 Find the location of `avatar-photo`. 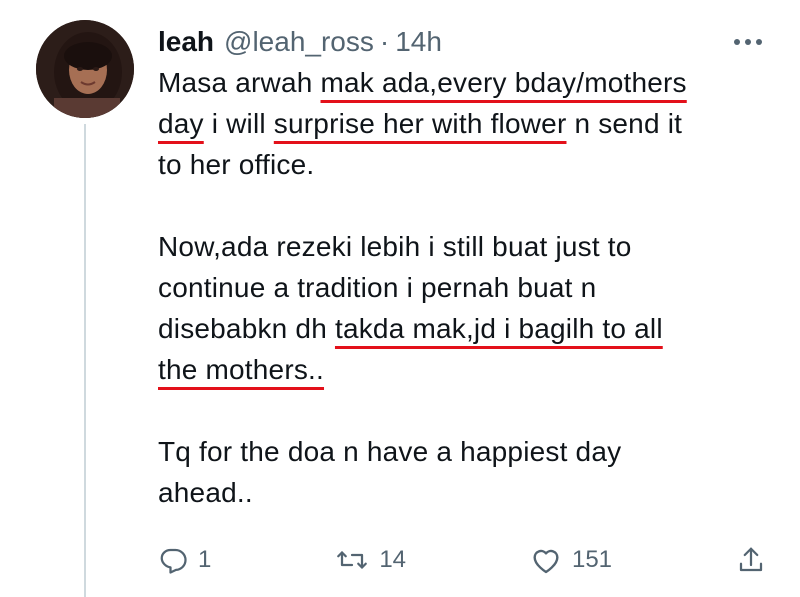

avatar-photo is located at coordinates (85, 69).